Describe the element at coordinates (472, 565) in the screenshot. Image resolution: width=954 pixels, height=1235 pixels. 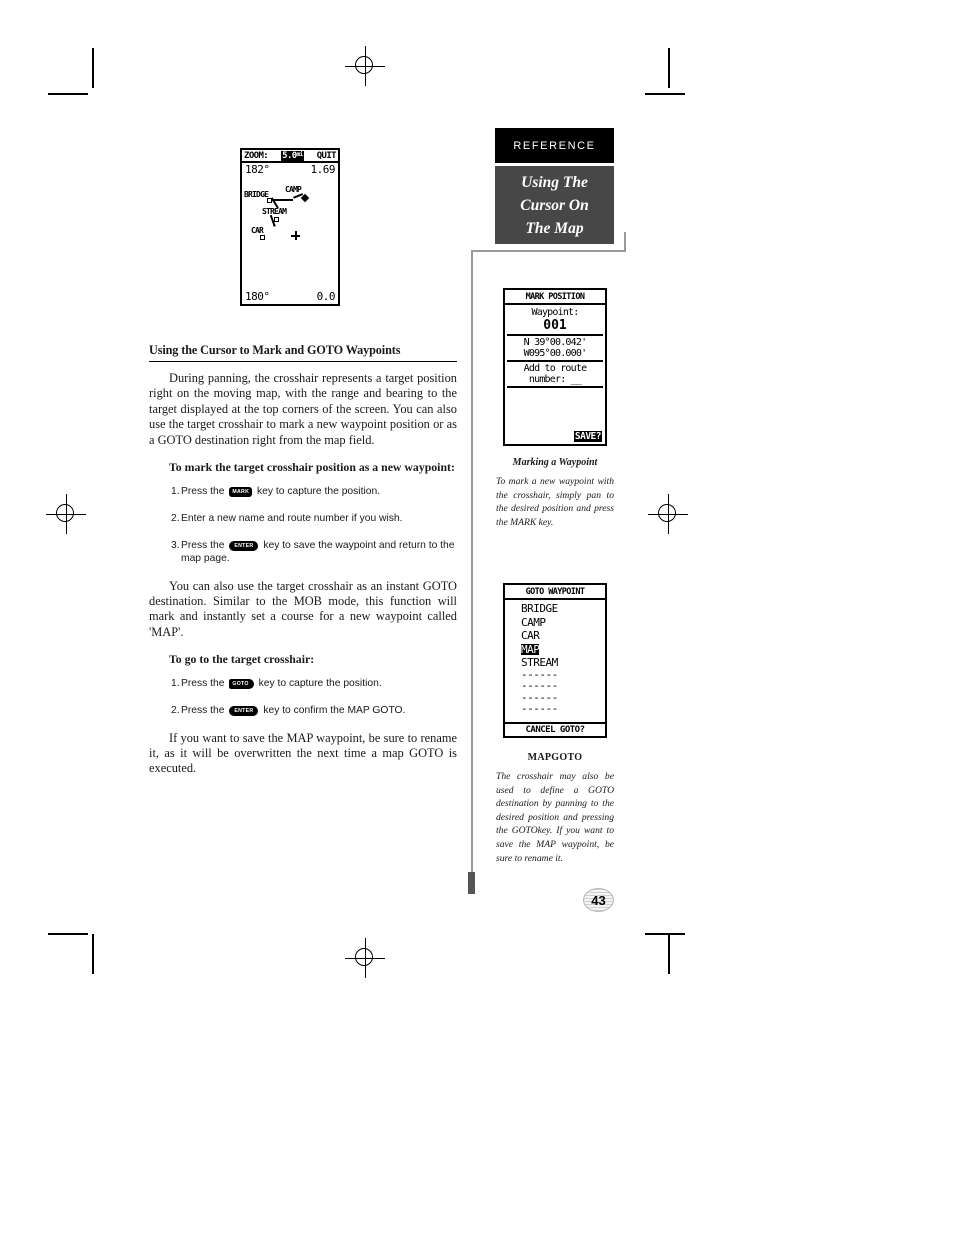
I see `sidebar-vertical-rule` at that location.